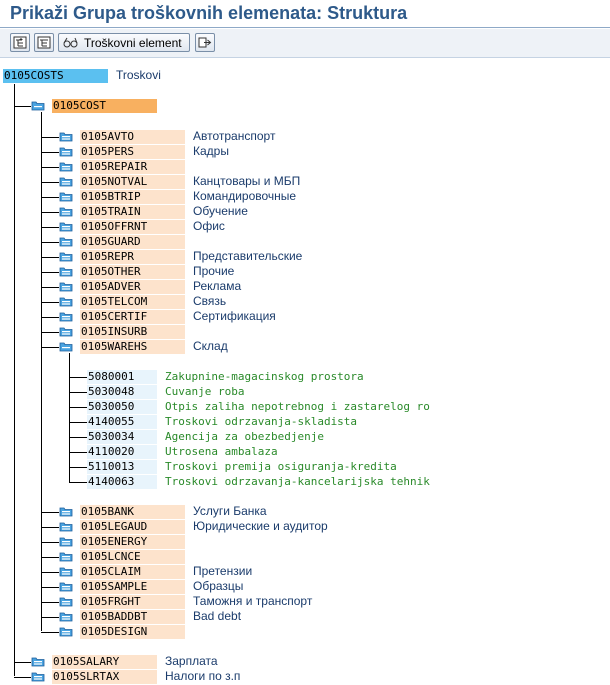  What do you see at coordinates (218, 586) in the screenshot?
I see `node-description: Образцы` at bounding box center [218, 586].